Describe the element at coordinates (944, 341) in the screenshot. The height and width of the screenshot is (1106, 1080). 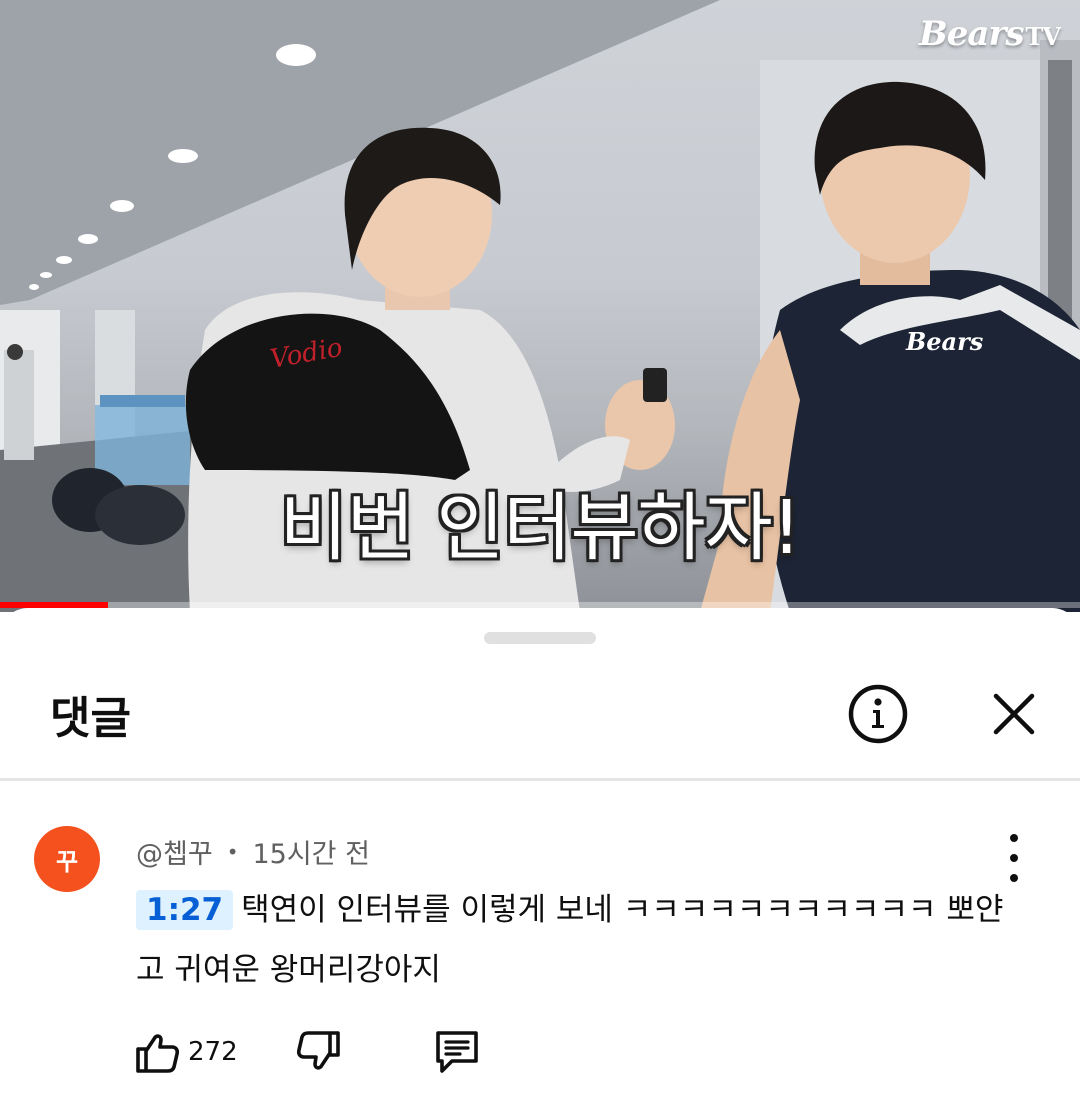
I see `jersey-text: Bears` at that location.